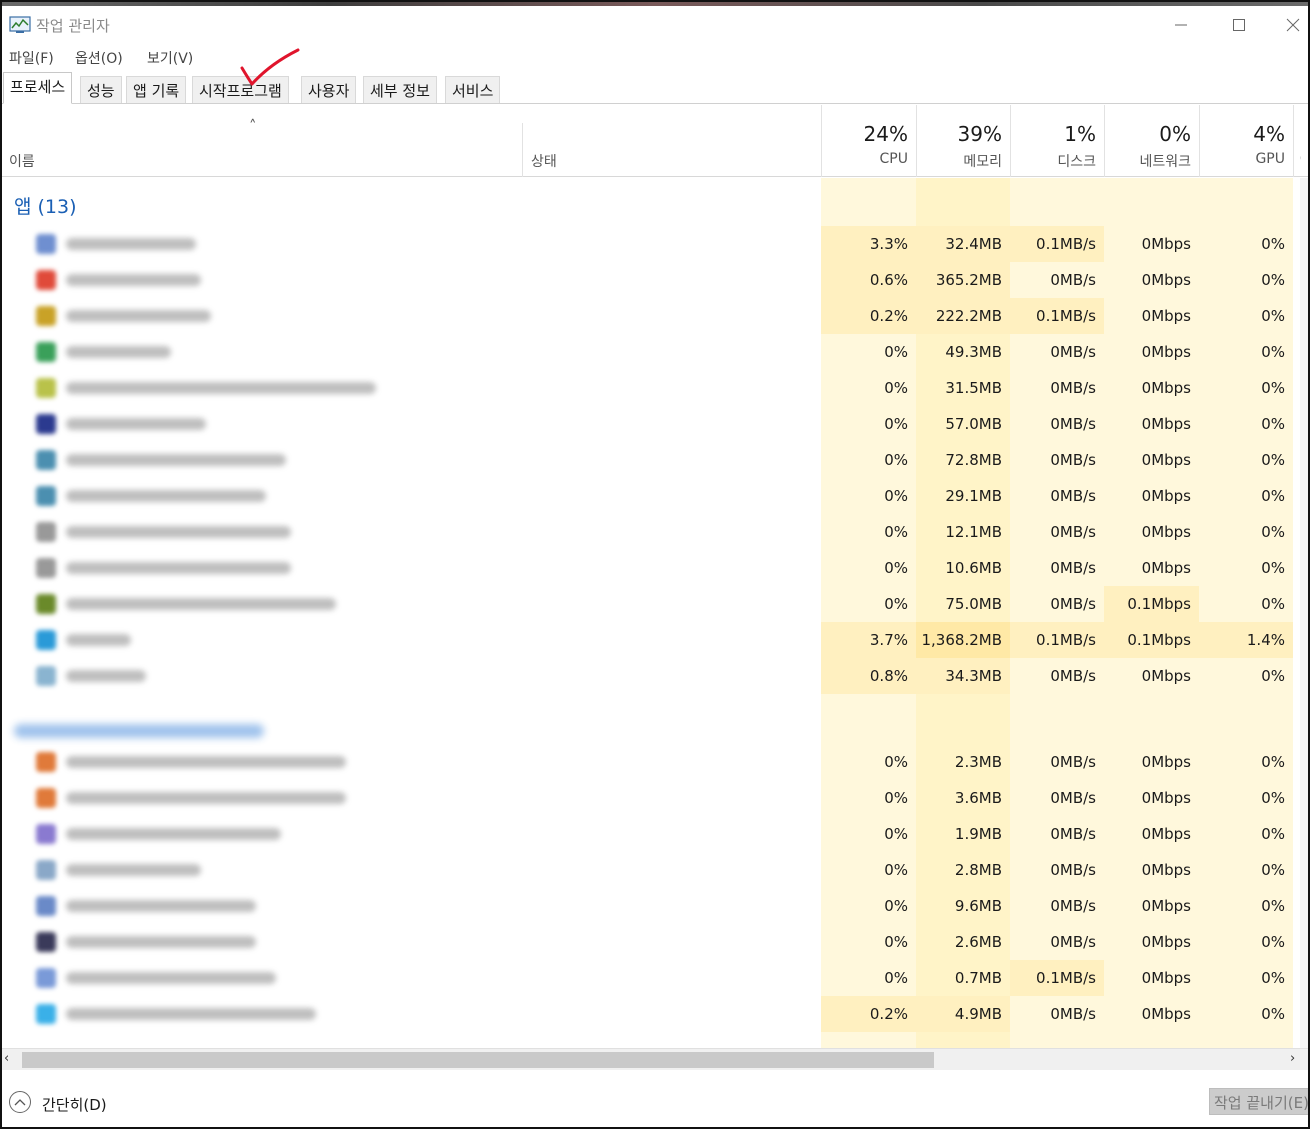 Image resolution: width=1310 pixels, height=1129 pixels. What do you see at coordinates (655, 870) in the screenshot?
I see `background-process-row: 0% 2.8MB 0MB/s 0Mbps 0%` at bounding box center [655, 870].